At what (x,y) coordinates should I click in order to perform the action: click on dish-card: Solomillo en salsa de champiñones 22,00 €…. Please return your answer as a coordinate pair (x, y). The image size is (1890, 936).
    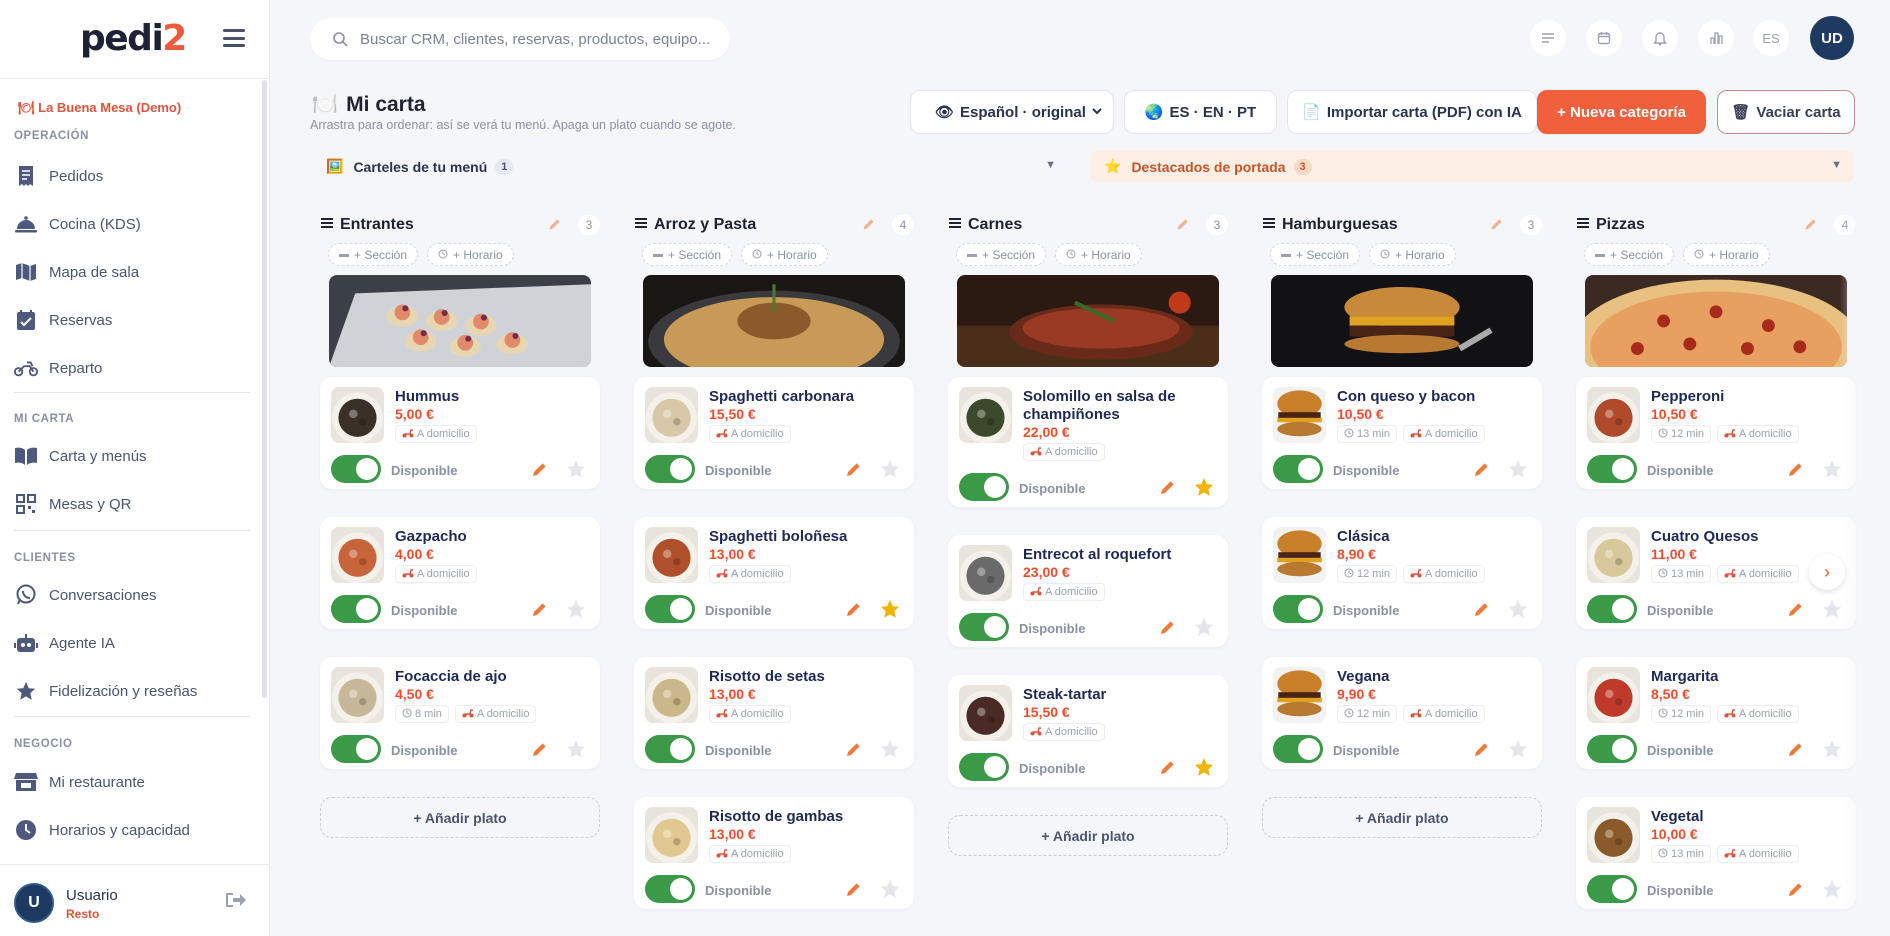
    Looking at the image, I should click on (1088, 442).